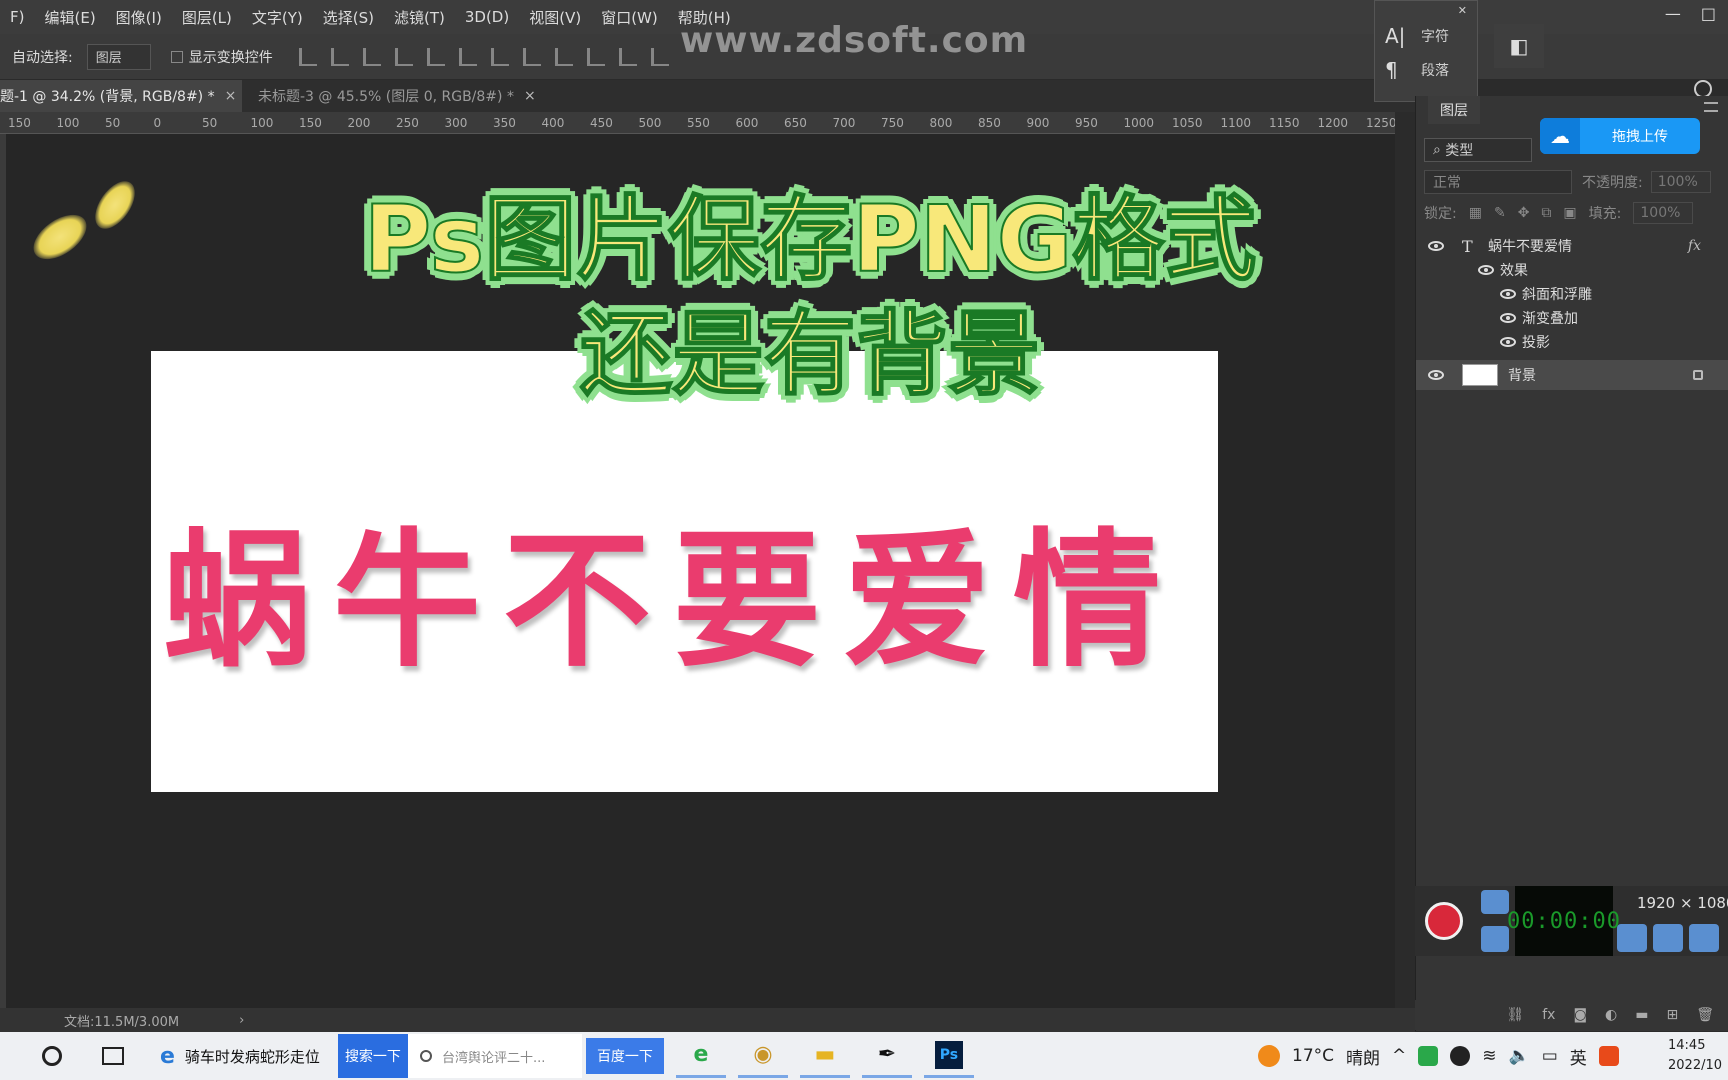 The width and height of the screenshot is (1728, 1080). What do you see at coordinates (1478, 150) in the screenshot?
I see `layer-filter-dropdown: ⌕ 类型` at bounding box center [1478, 150].